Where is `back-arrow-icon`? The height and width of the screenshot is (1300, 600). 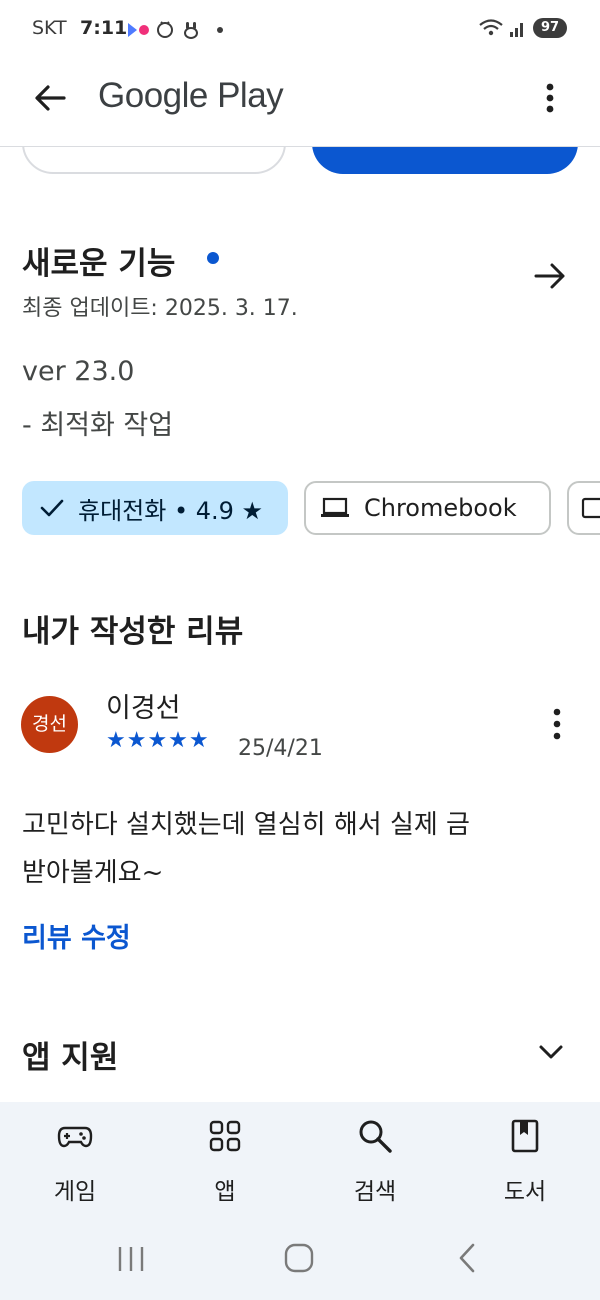 back-arrow-icon is located at coordinates (50, 98).